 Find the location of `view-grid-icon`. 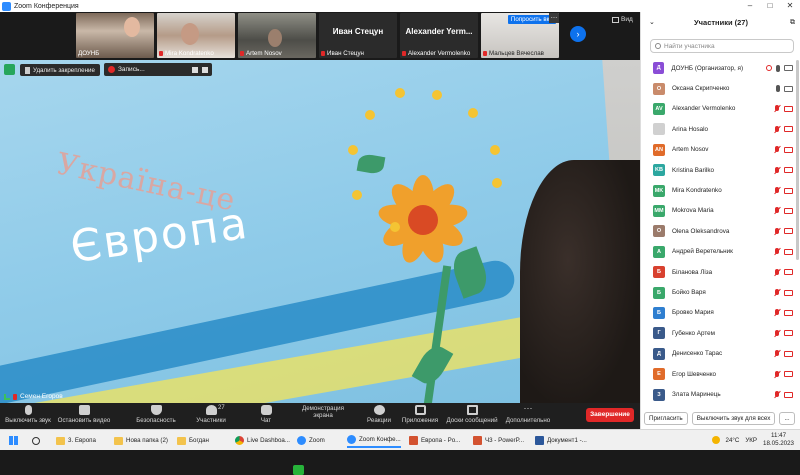

view-grid-icon is located at coordinates (615, 19).